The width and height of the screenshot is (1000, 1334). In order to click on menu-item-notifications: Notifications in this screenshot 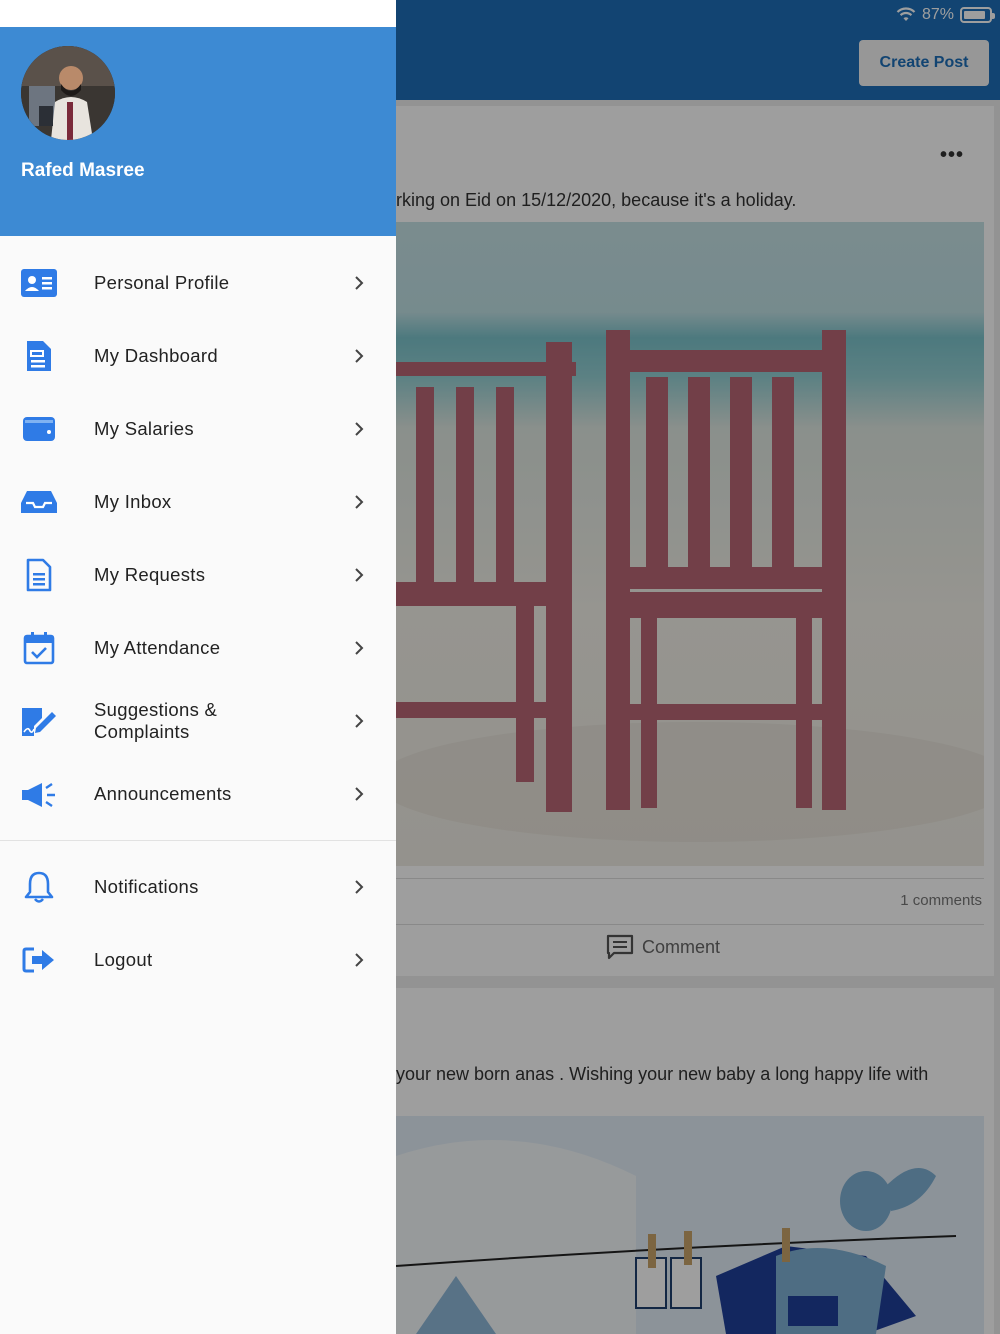, I will do `click(198, 886)`.